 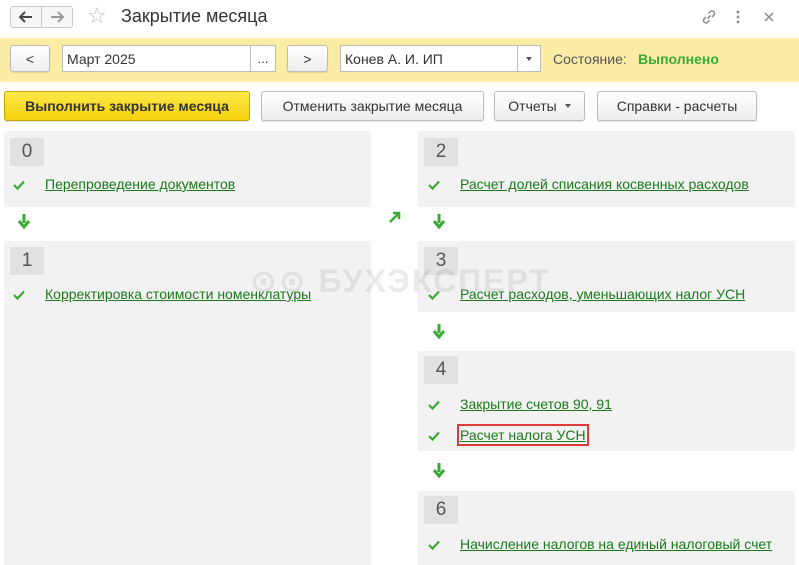 I want to click on step-link-reposting: Перепроведение документов, so click(x=140, y=184).